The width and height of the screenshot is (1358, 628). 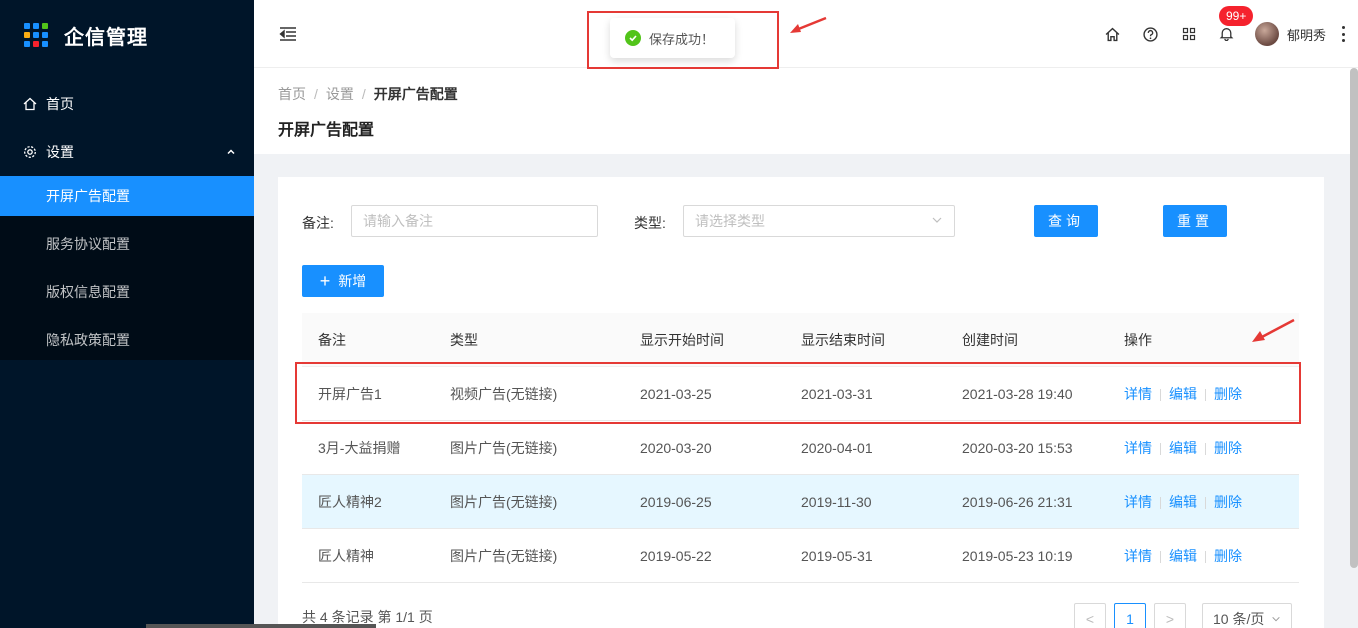 What do you see at coordinates (504, 393) in the screenshot?
I see `cell-type: 视频广告(无链接)` at bounding box center [504, 393].